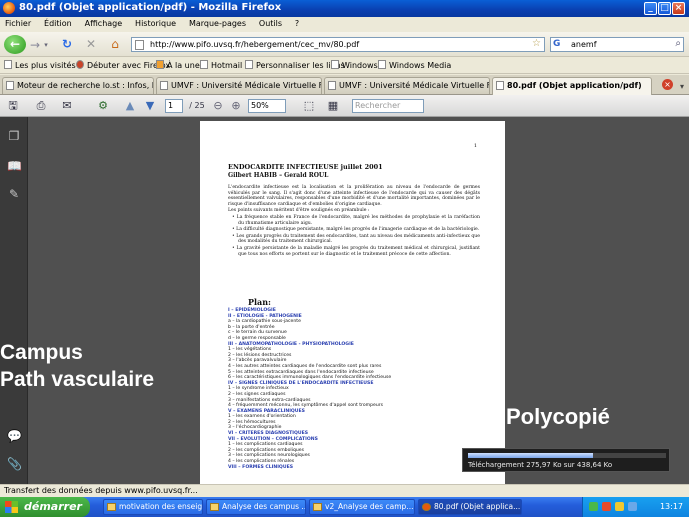  Describe the element at coordinates (650, 8) in the screenshot. I see `minimize-button: _` at that location.